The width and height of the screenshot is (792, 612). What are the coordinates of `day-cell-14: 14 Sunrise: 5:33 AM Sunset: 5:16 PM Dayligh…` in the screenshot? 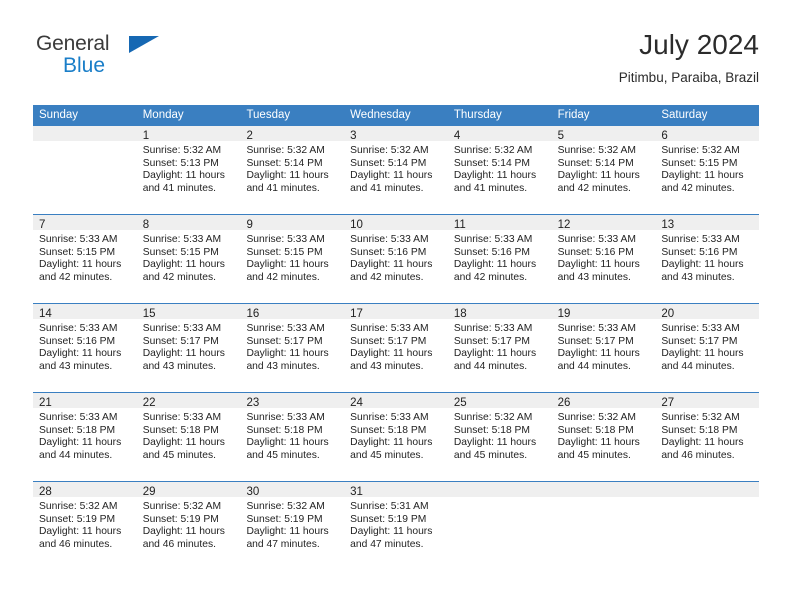 It's located at (85, 348).